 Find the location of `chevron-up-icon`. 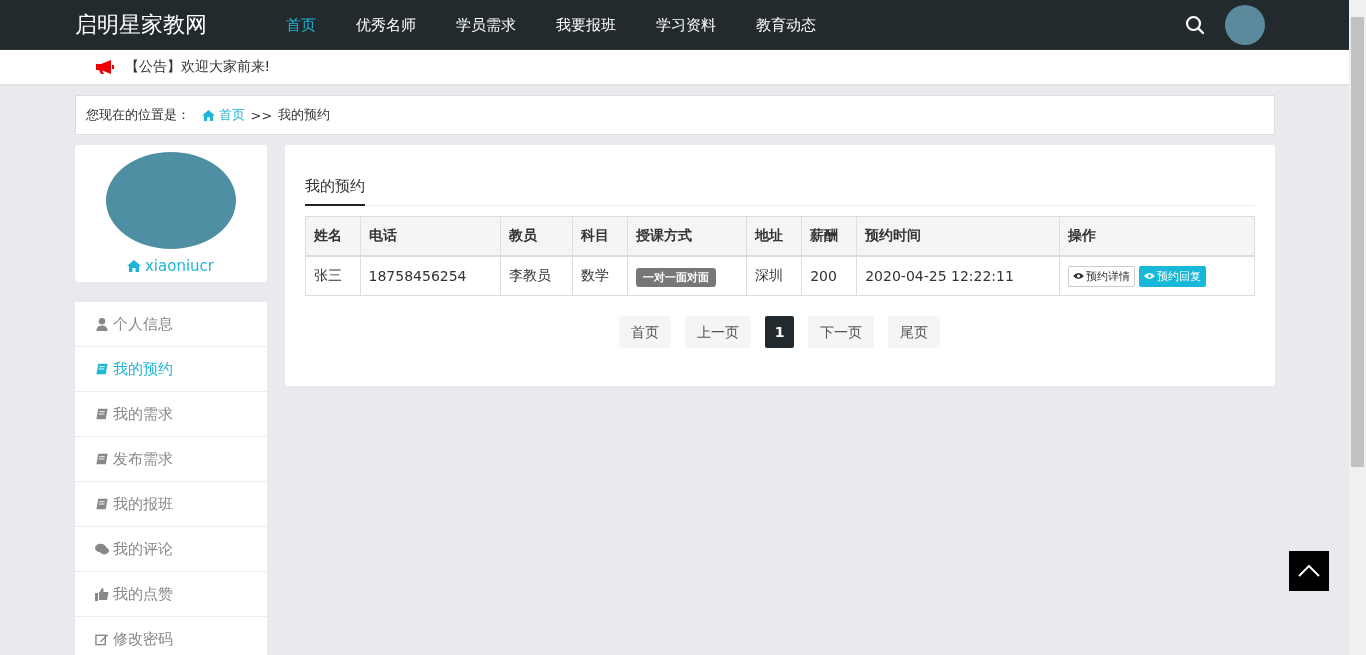

chevron-up-icon is located at coordinates (1309, 571).